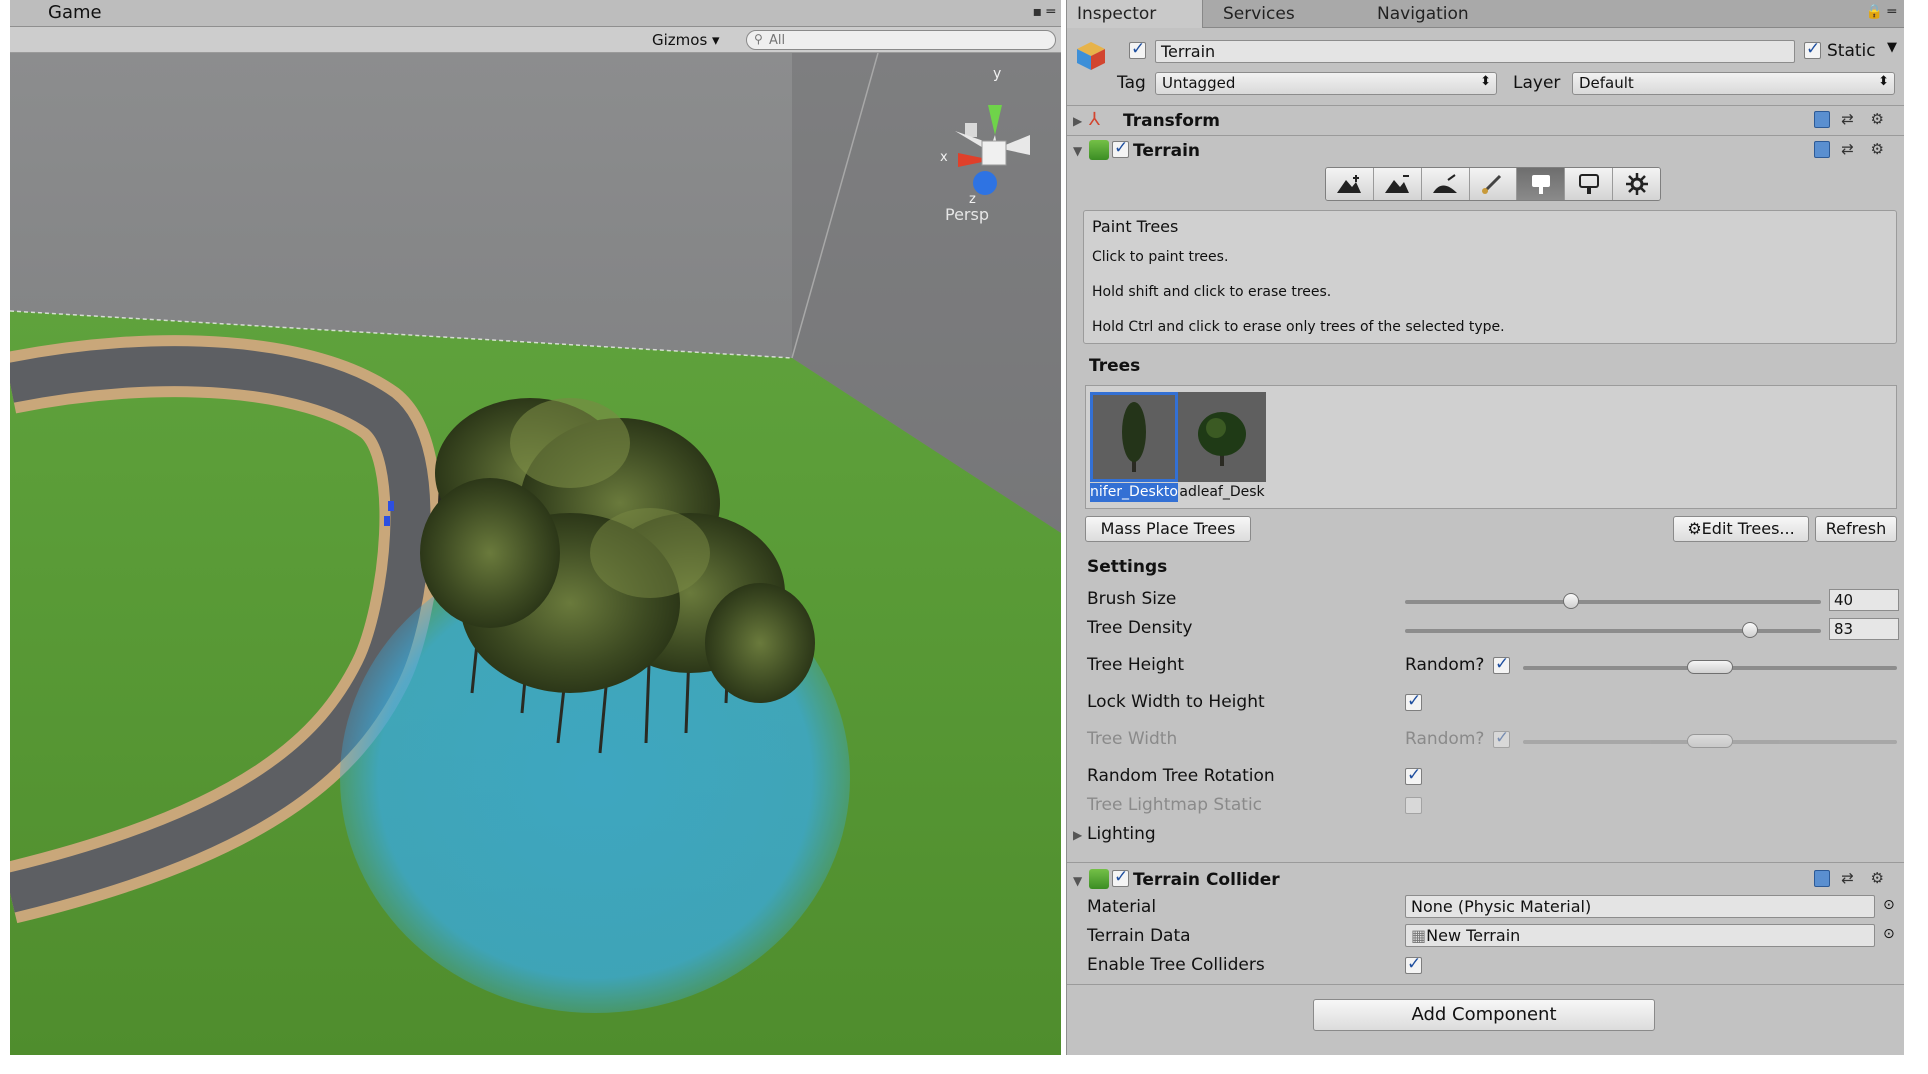 This screenshot has height=1074, width=1928. What do you see at coordinates (1350, 184) in the screenshot?
I see `raise-lower-icon` at bounding box center [1350, 184].